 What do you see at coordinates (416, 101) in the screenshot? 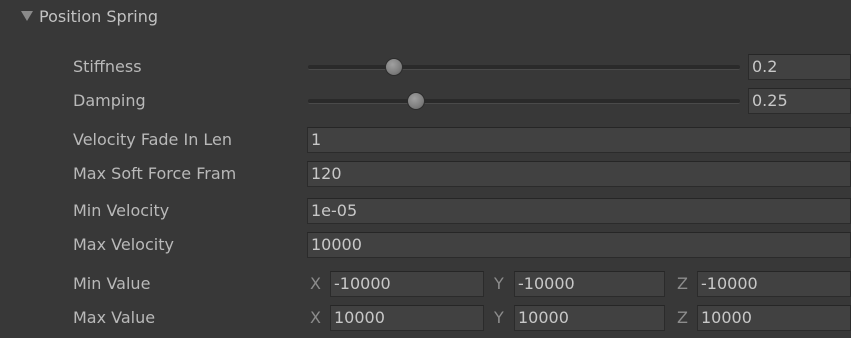
I see `damping-slider-thumb` at bounding box center [416, 101].